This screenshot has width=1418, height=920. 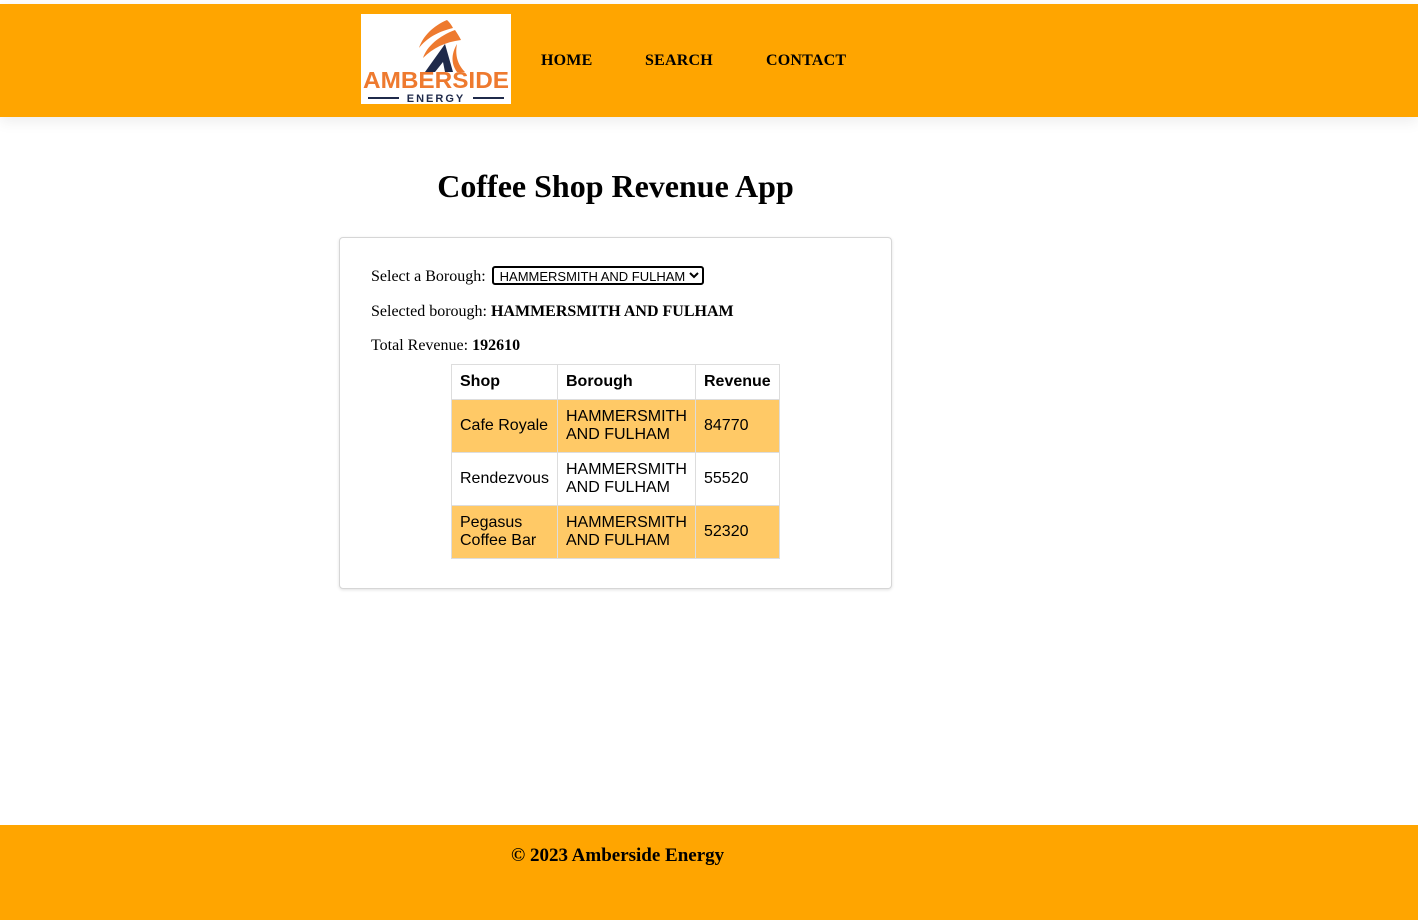 What do you see at coordinates (504, 426) in the screenshot?
I see `cell-shop: Cafe Royale` at bounding box center [504, 426].